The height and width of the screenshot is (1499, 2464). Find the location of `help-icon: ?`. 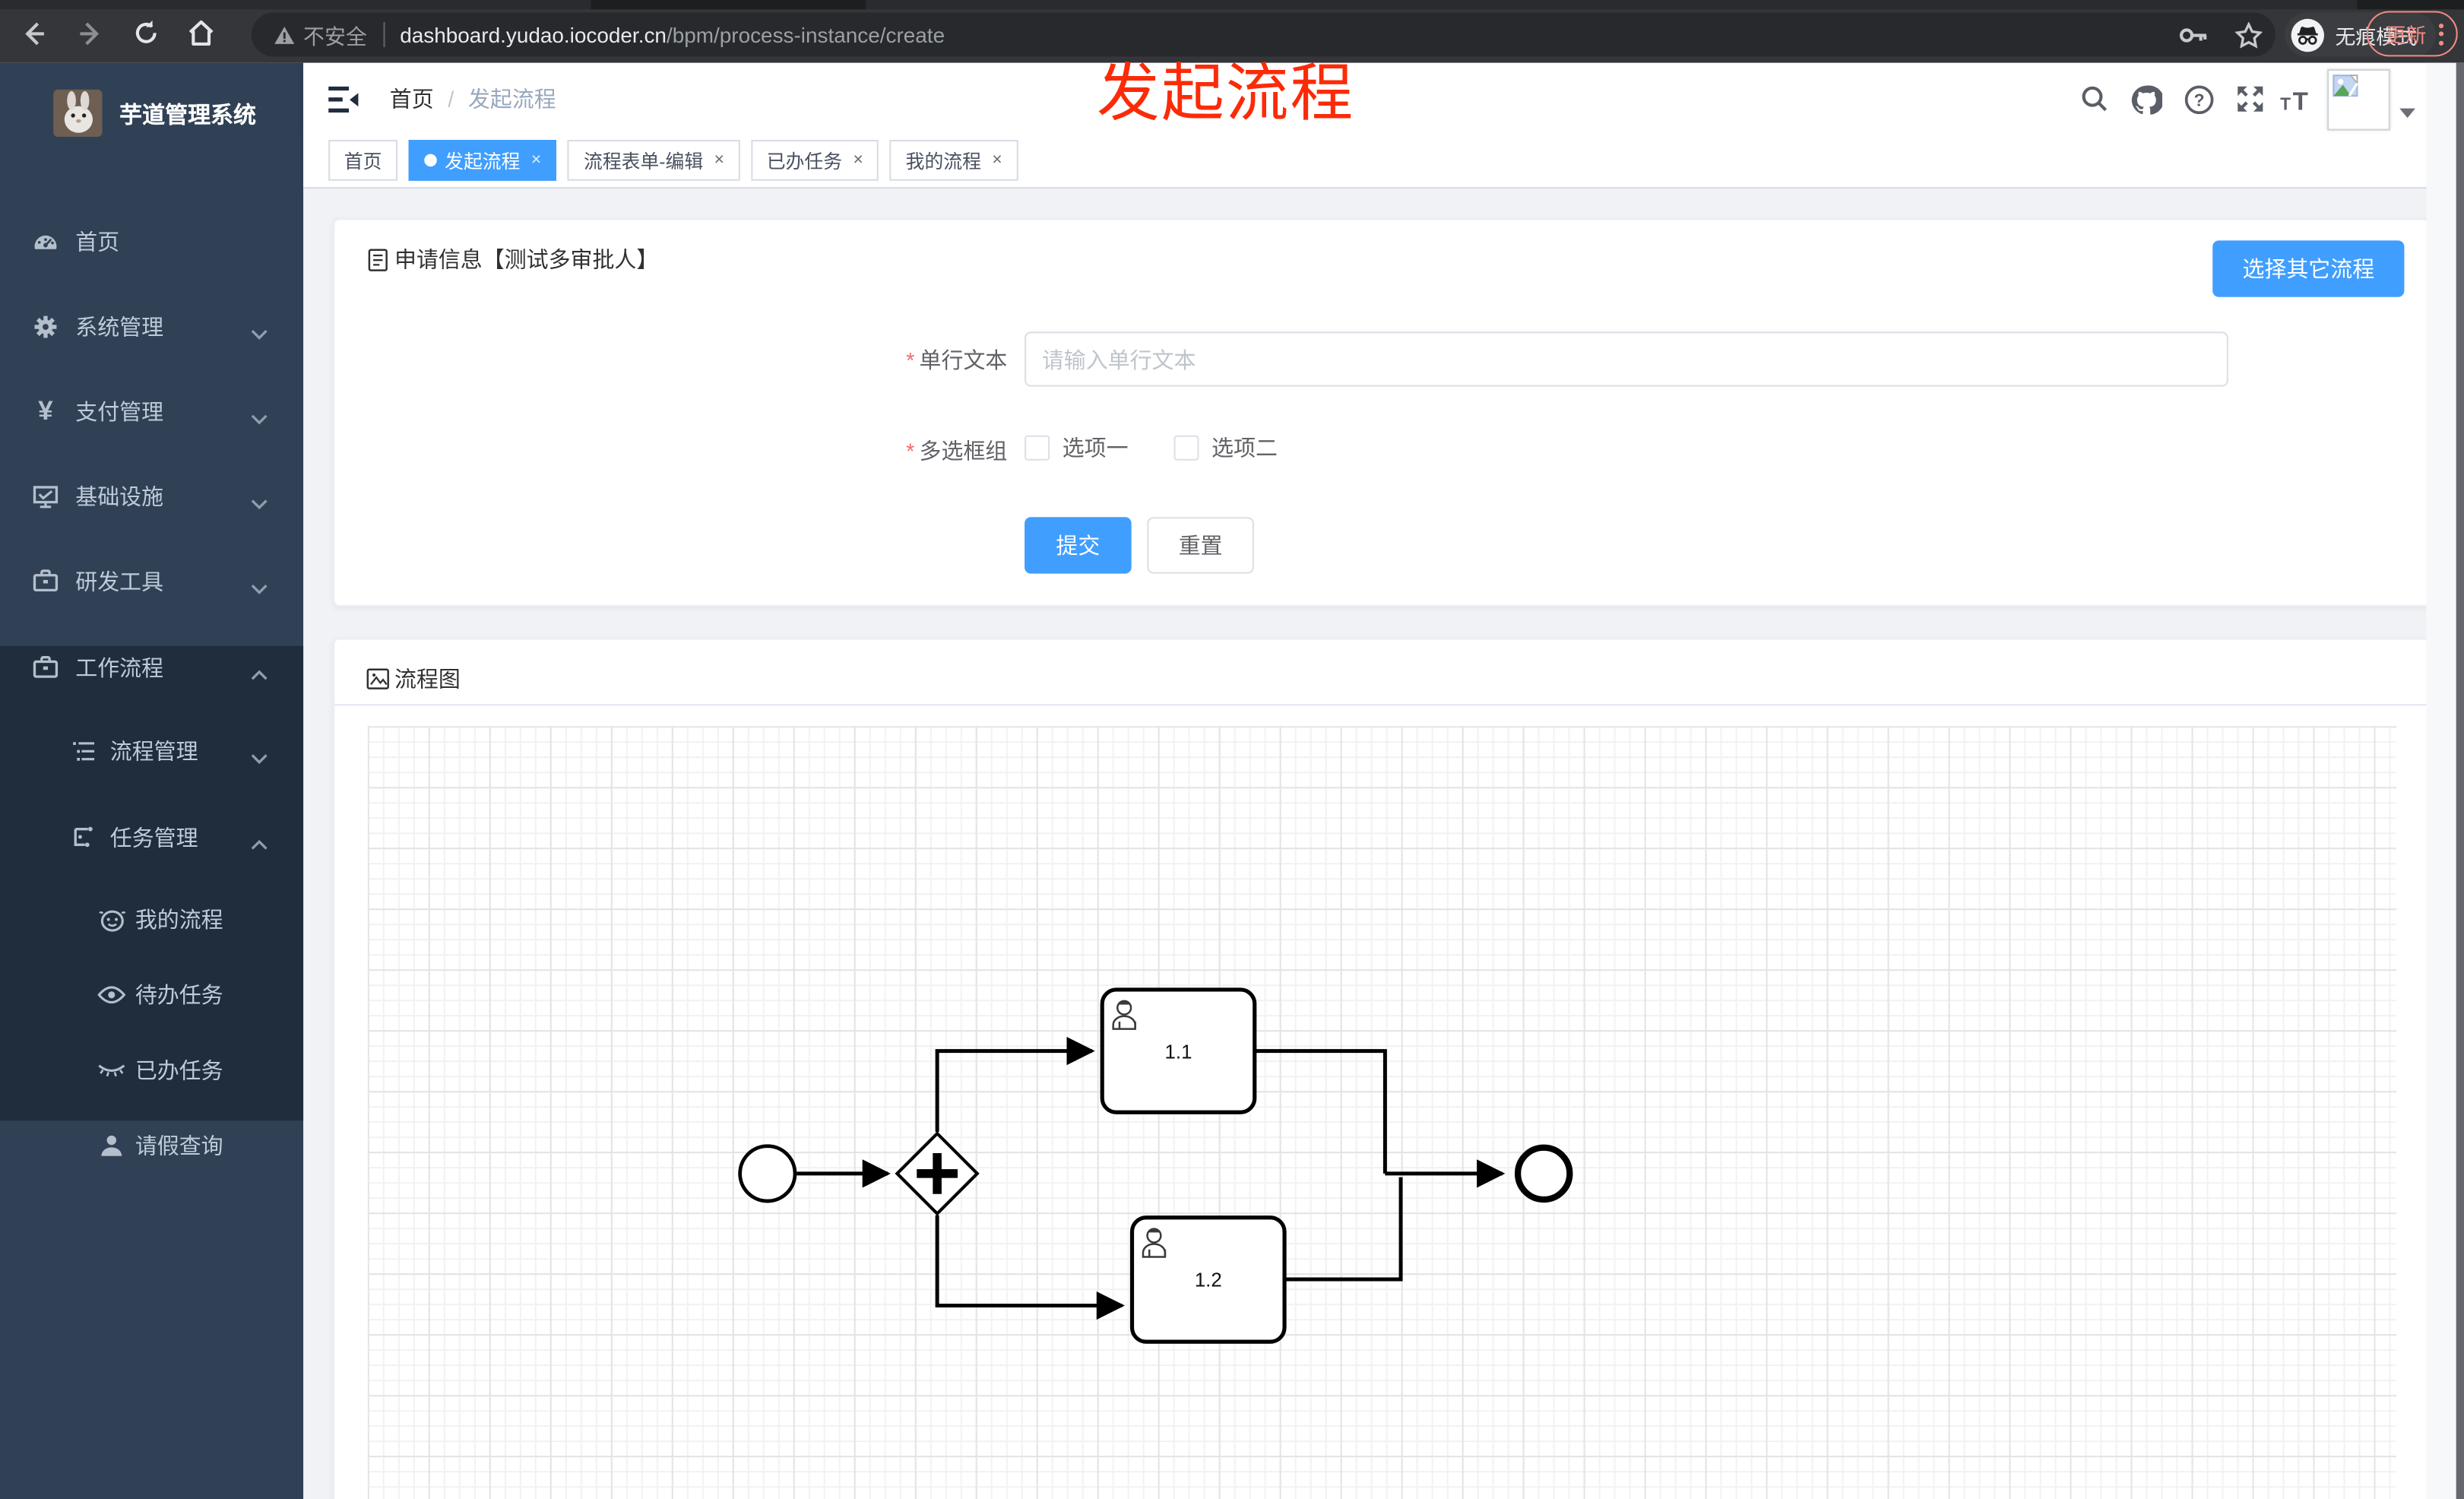

help-icon: ? is located at coordinates (2198, 99).